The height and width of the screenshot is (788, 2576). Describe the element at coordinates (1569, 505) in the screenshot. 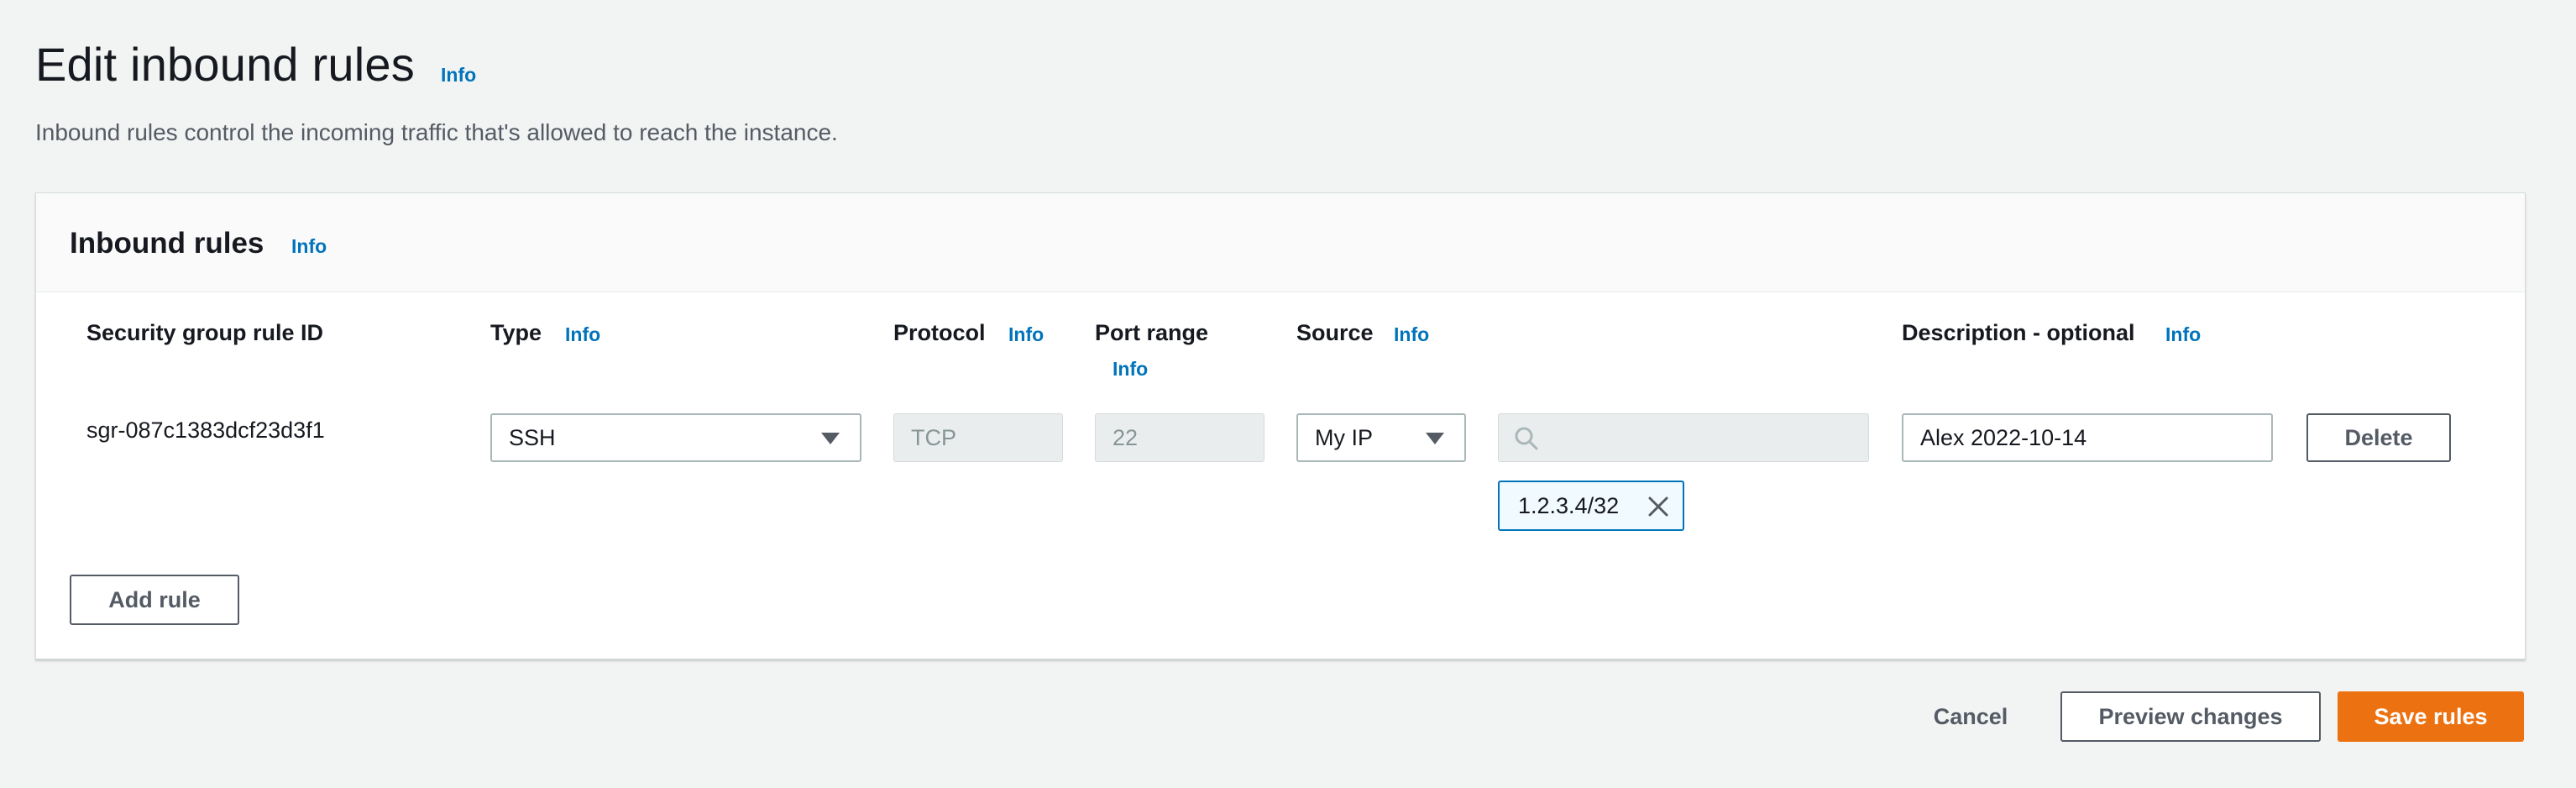

I see `source-token-label: 1.2.3.4/32` at that location.